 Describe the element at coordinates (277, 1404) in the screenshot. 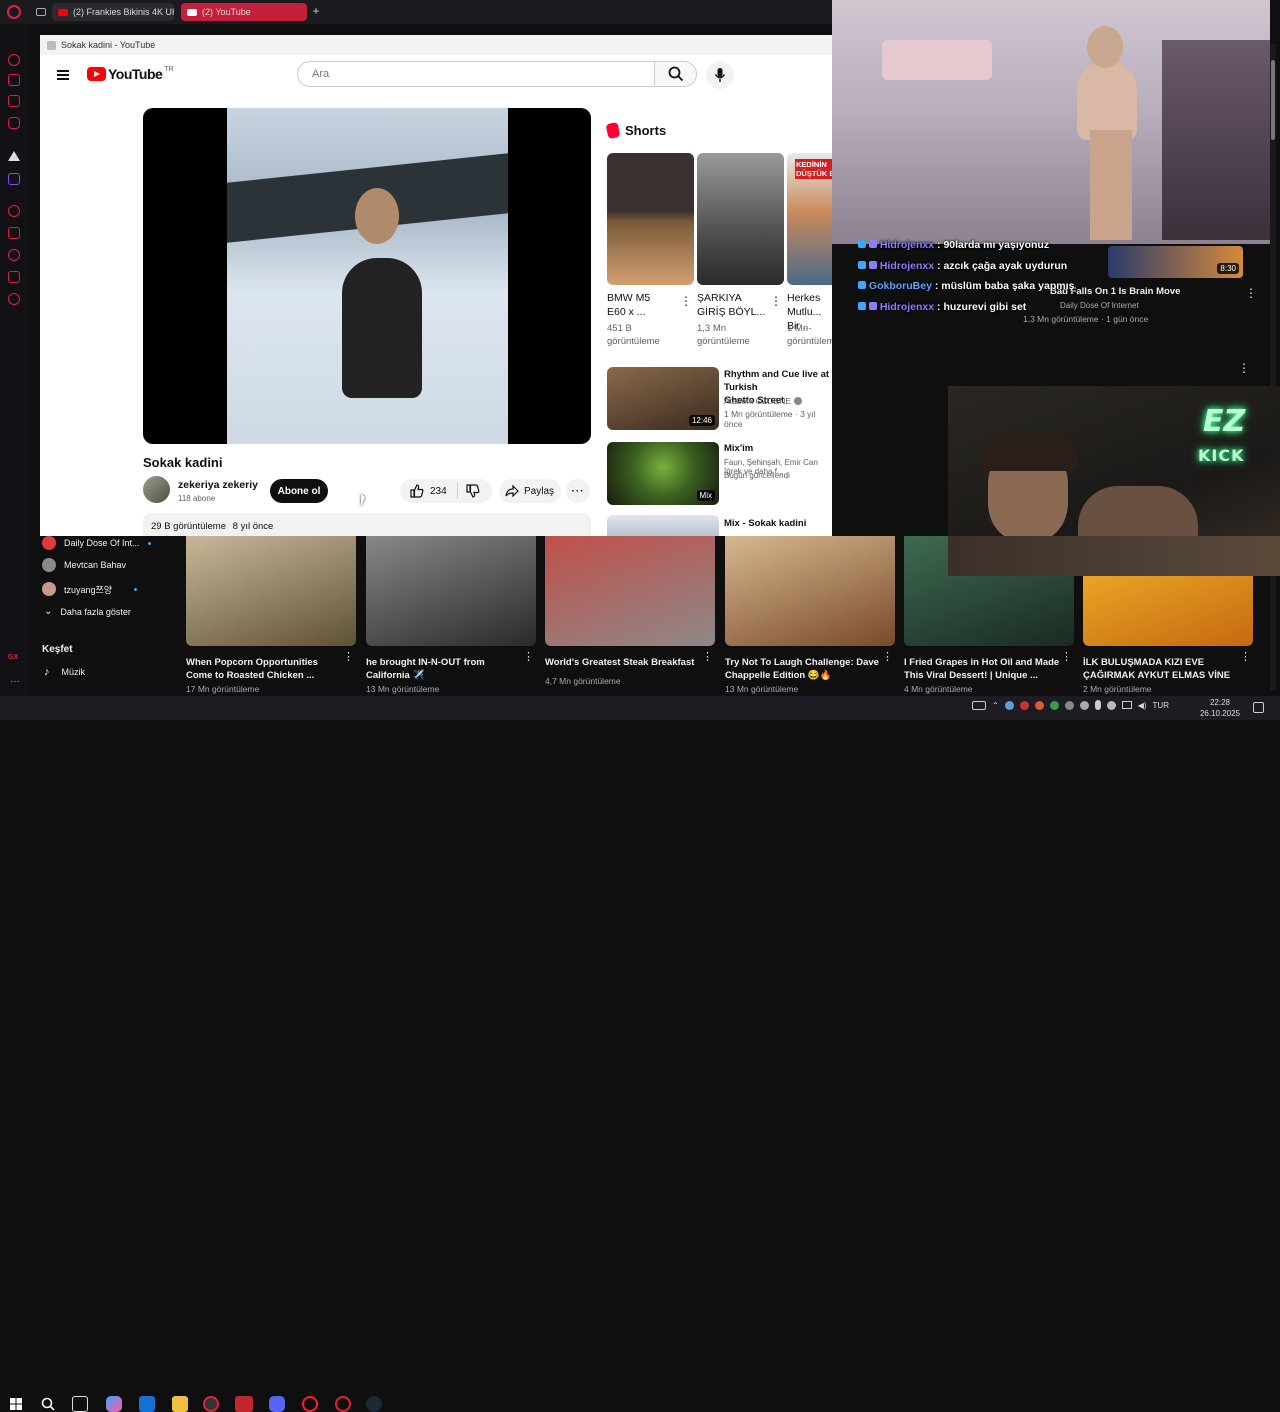

I see `discord-icon` at that location.